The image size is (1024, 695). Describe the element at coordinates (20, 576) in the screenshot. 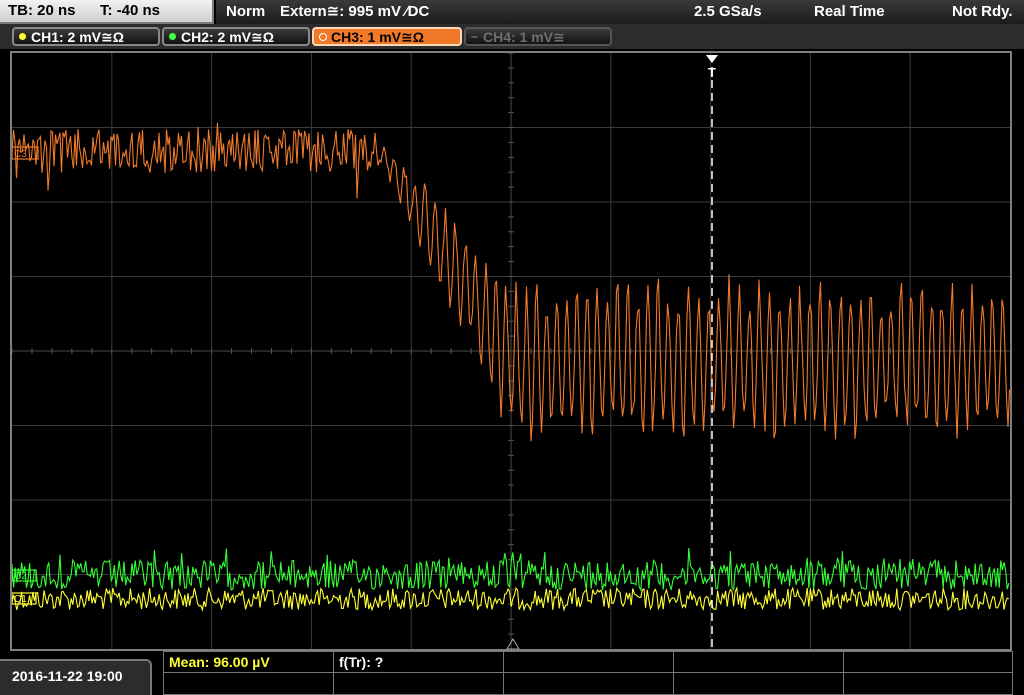

I see `ch2-marker-label: C2` at that location.